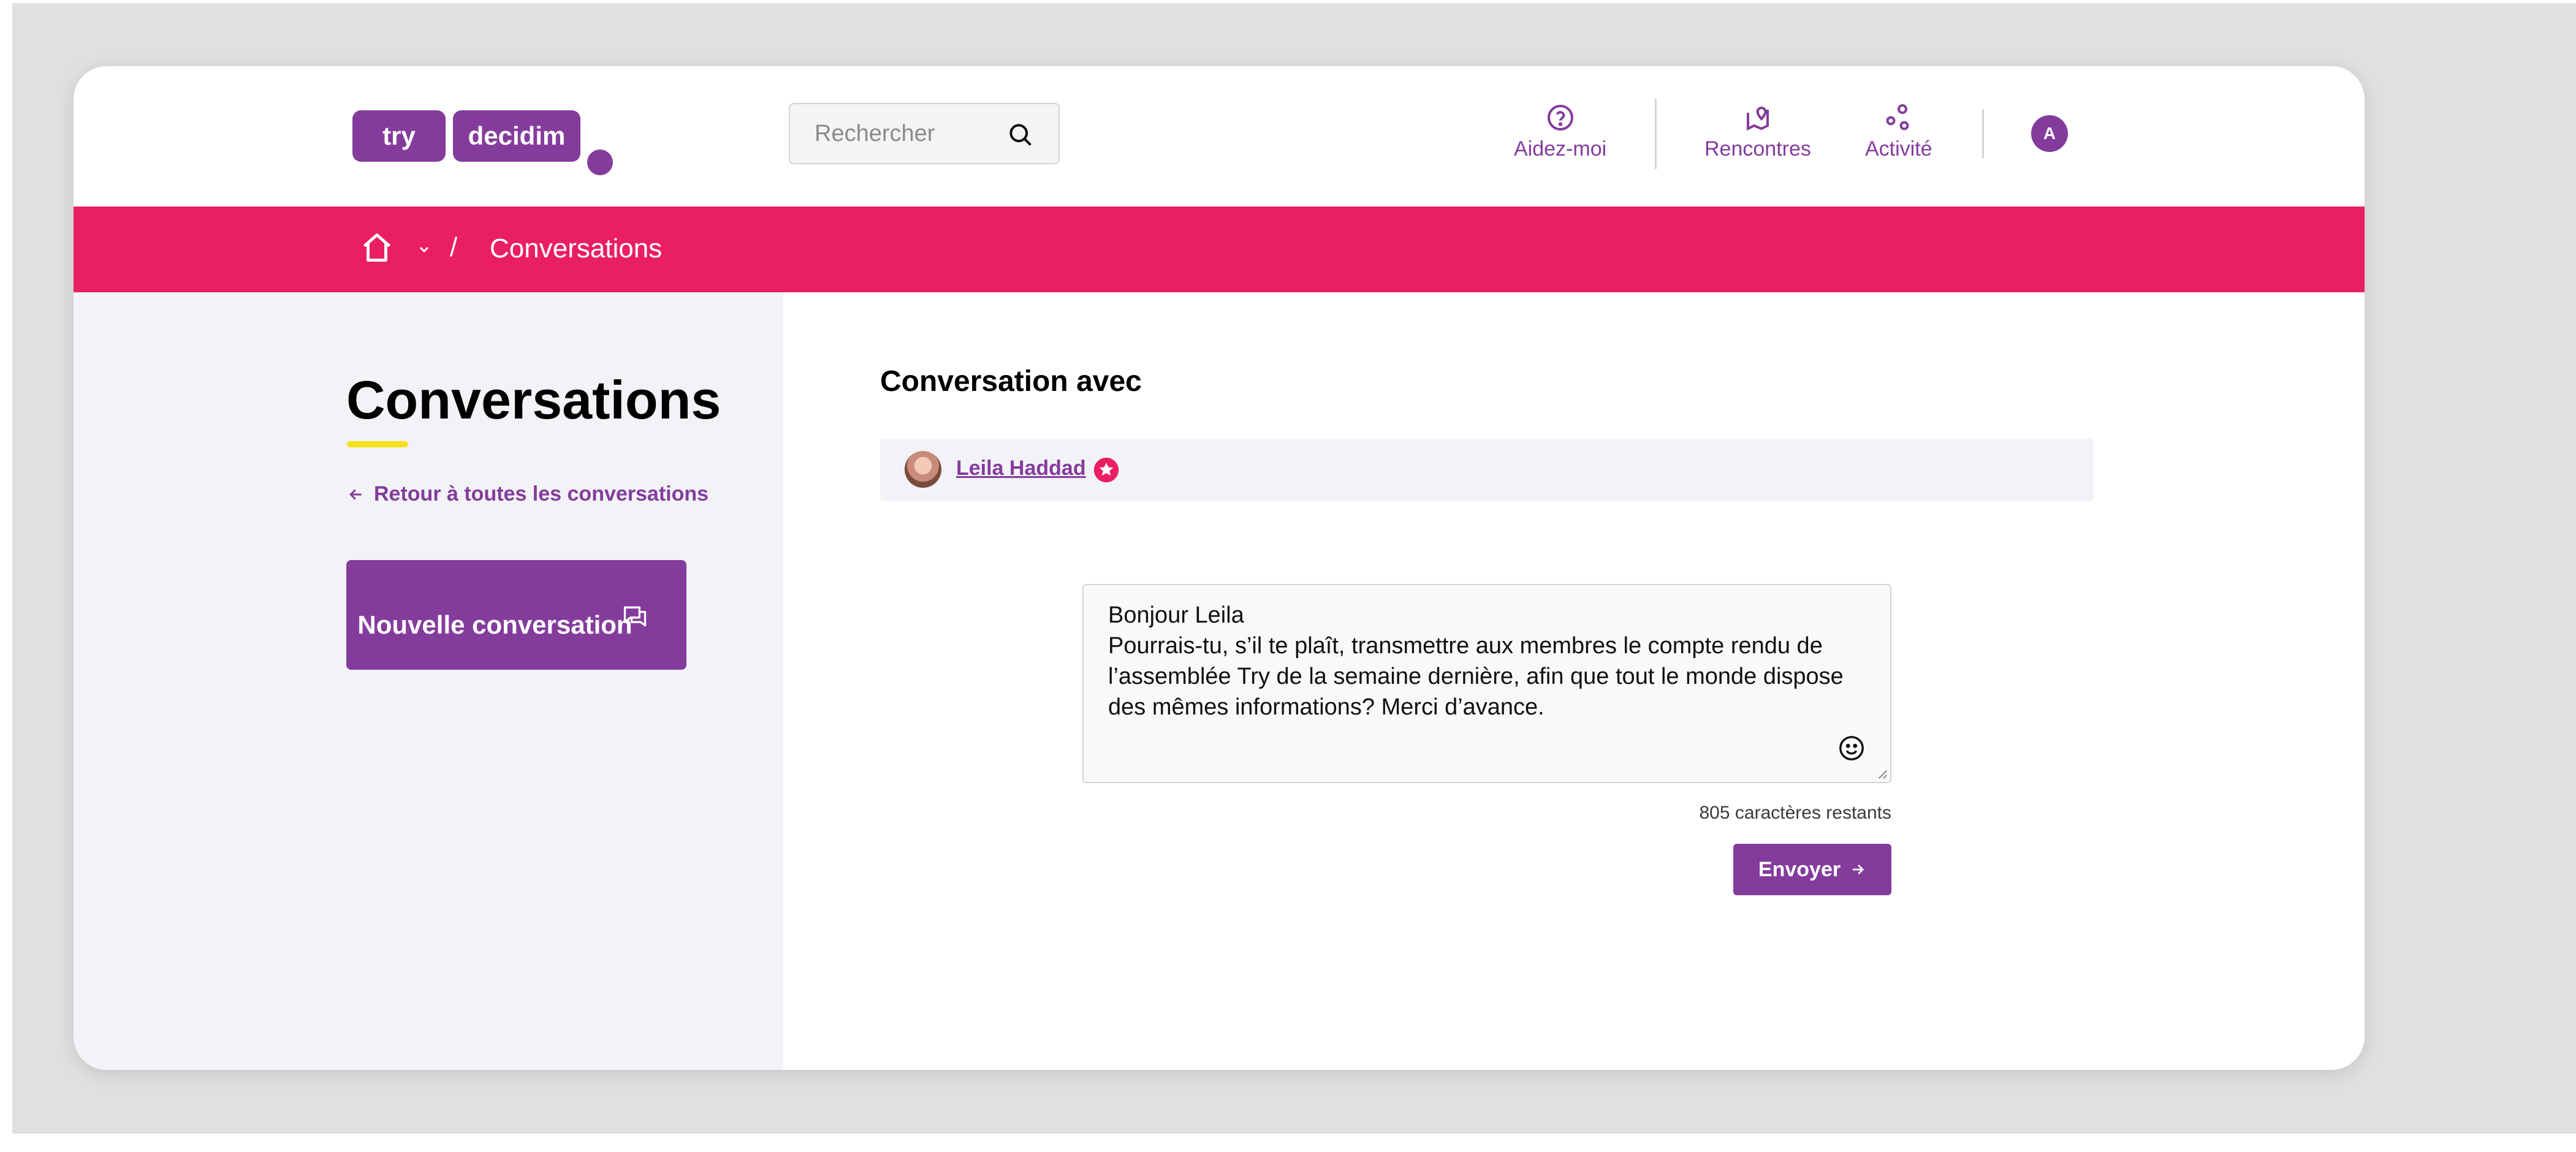 The width and height of the screenshot is (2576, 1152). I want to click on home-icon, so click(377, 247).